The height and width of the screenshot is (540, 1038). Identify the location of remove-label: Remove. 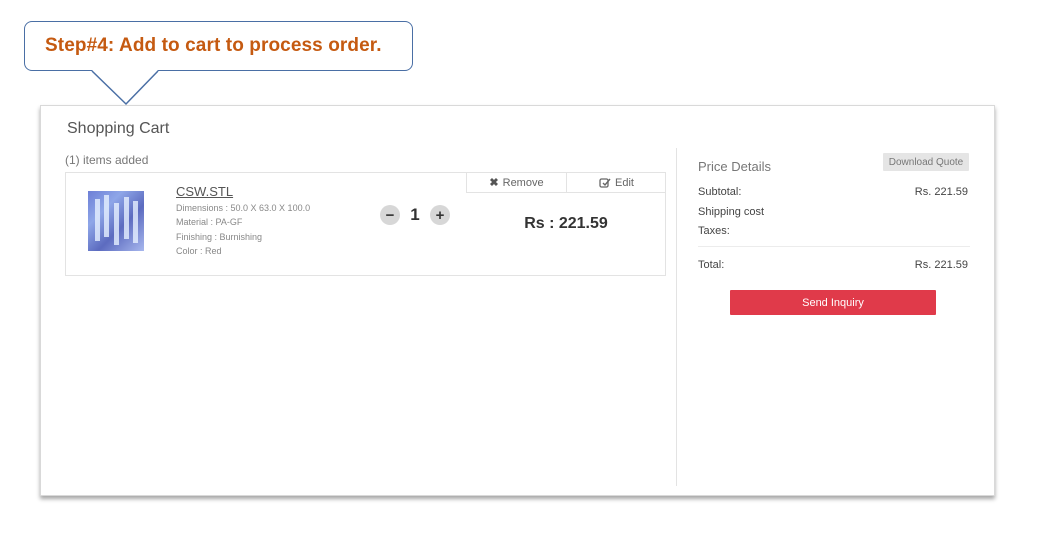
(523, 182).